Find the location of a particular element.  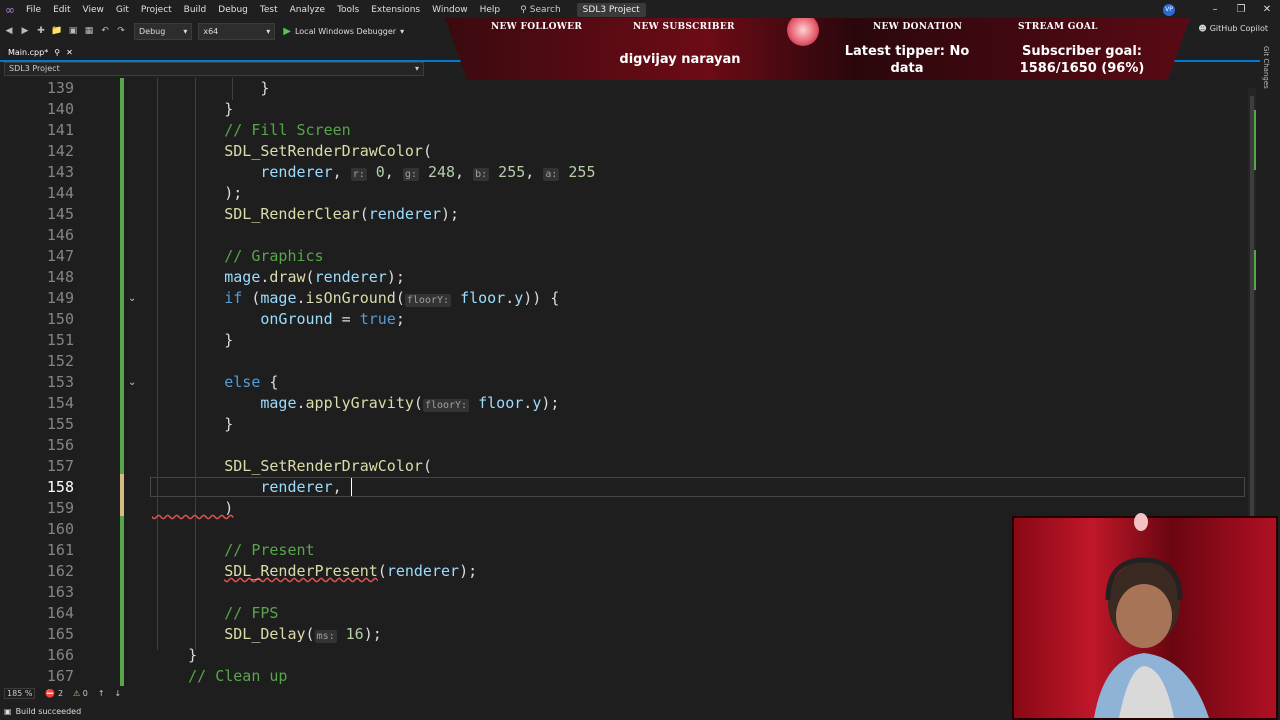

menu-build: Build is located at coordinates (195, 10).